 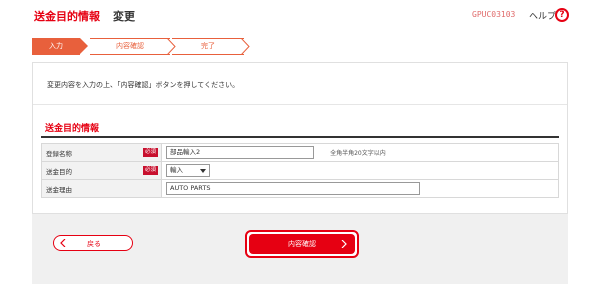 What do you see at coordinates (188, 170) in the screenshot?
I see `remittance-purpose-select: 輸入` at bounding box center [188, 170].